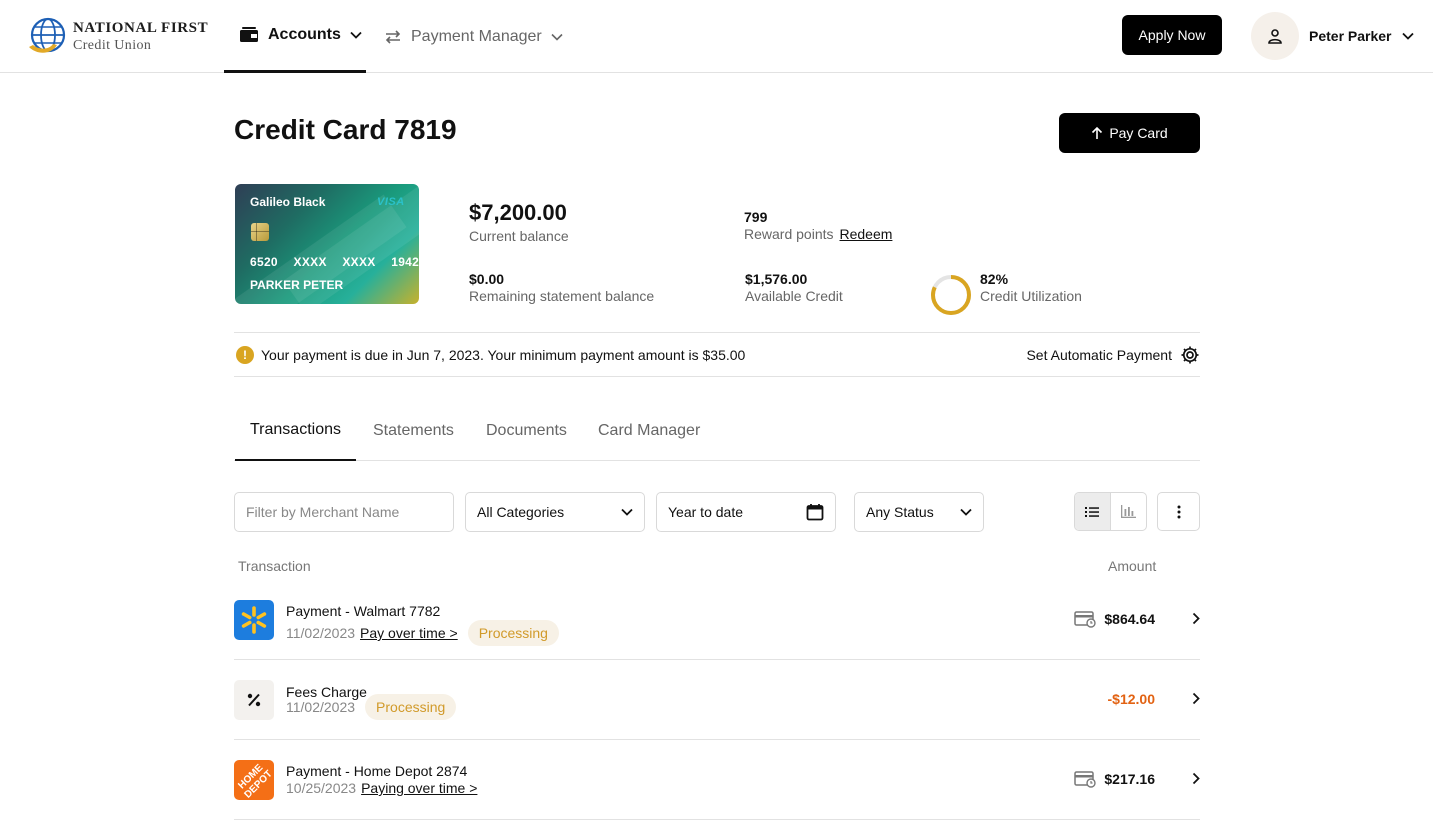 The width and height of the screenshot is (1433, 823). What do you see at coordinates (297, 285) in the screenshot?
I see `card-holder: PARKER PETER` at bounding box center [297, 285].